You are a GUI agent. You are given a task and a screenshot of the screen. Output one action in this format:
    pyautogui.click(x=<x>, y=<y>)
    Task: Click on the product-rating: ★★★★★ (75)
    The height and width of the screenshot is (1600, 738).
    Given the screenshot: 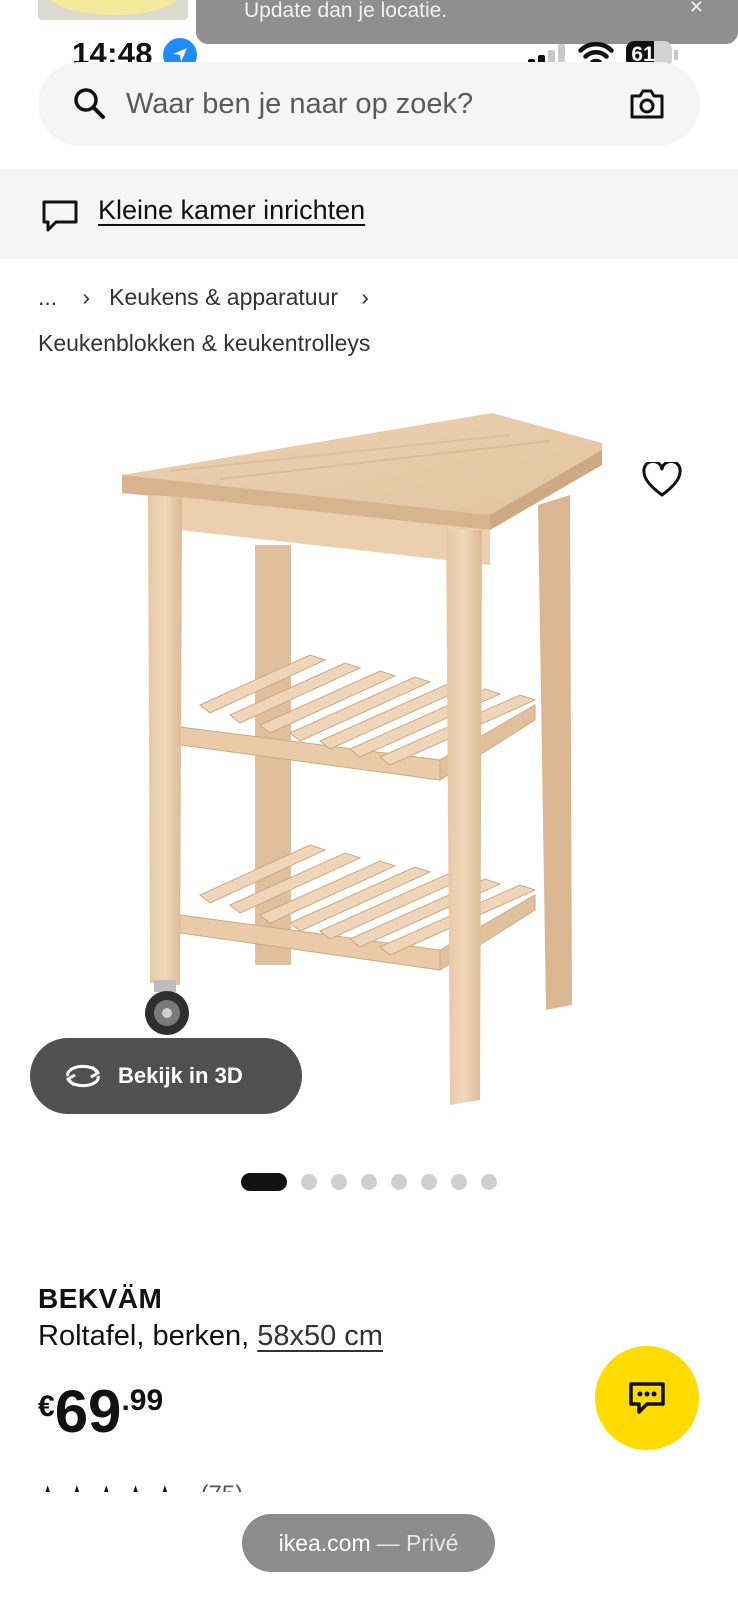 What is the action you would take?
    pyautogui.click(x=139, y=1485)
    